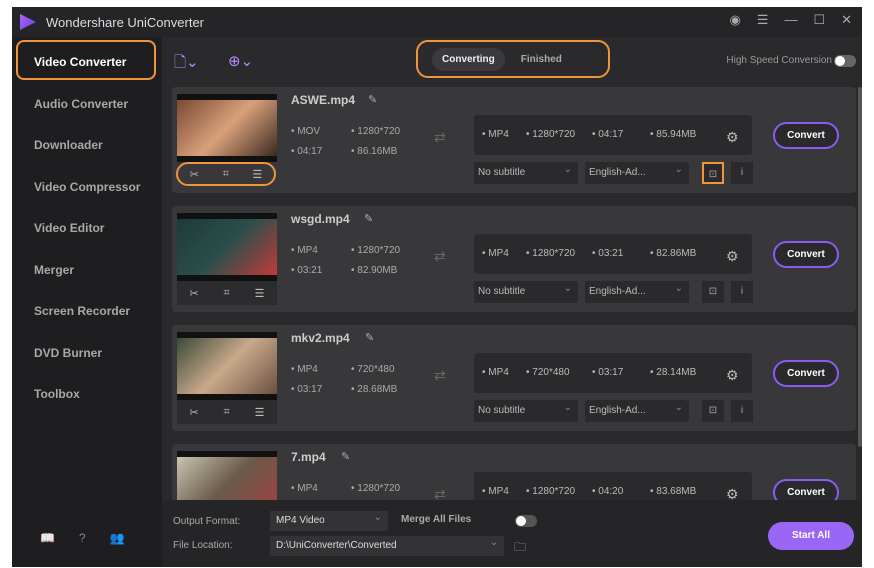 The width and height of the screenshot is (874, 568). I want to click on sidebar-item-toolbox: Toolbox, so click(57, 394).